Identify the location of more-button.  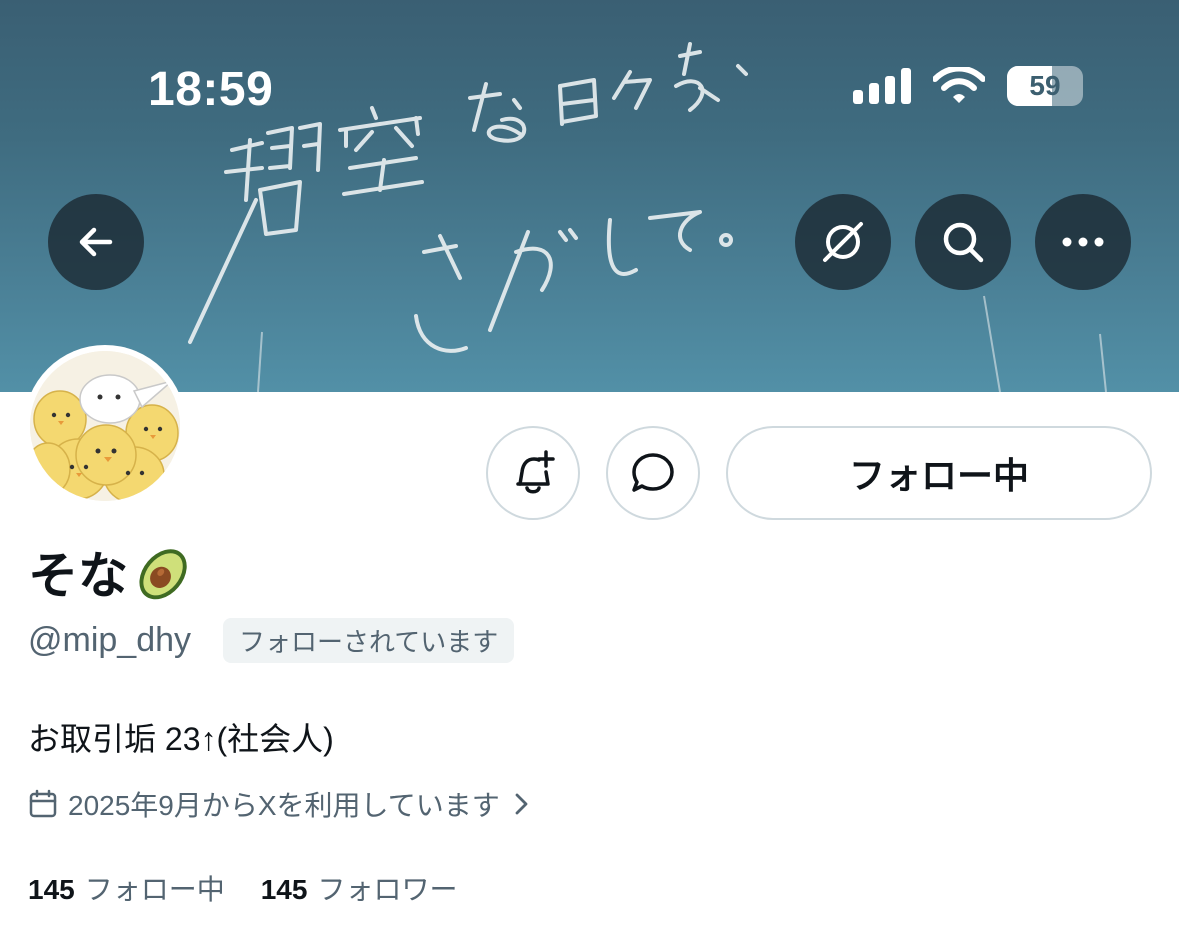
(1083, 242).